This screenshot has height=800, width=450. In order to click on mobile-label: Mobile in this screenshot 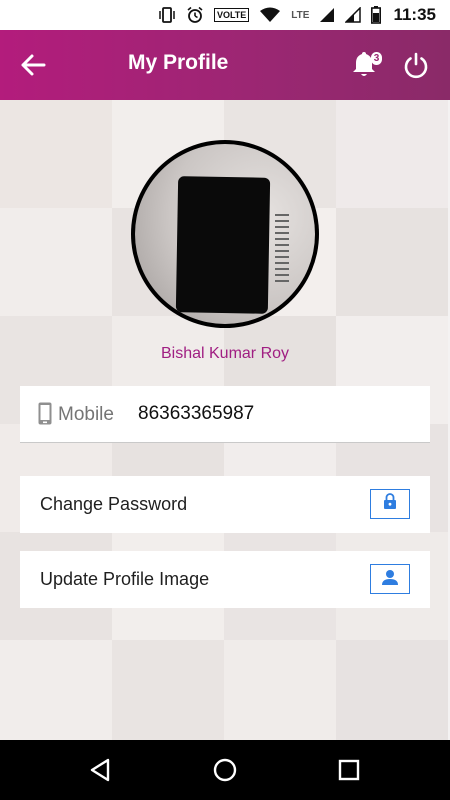, I will do `click(86, 414)`.